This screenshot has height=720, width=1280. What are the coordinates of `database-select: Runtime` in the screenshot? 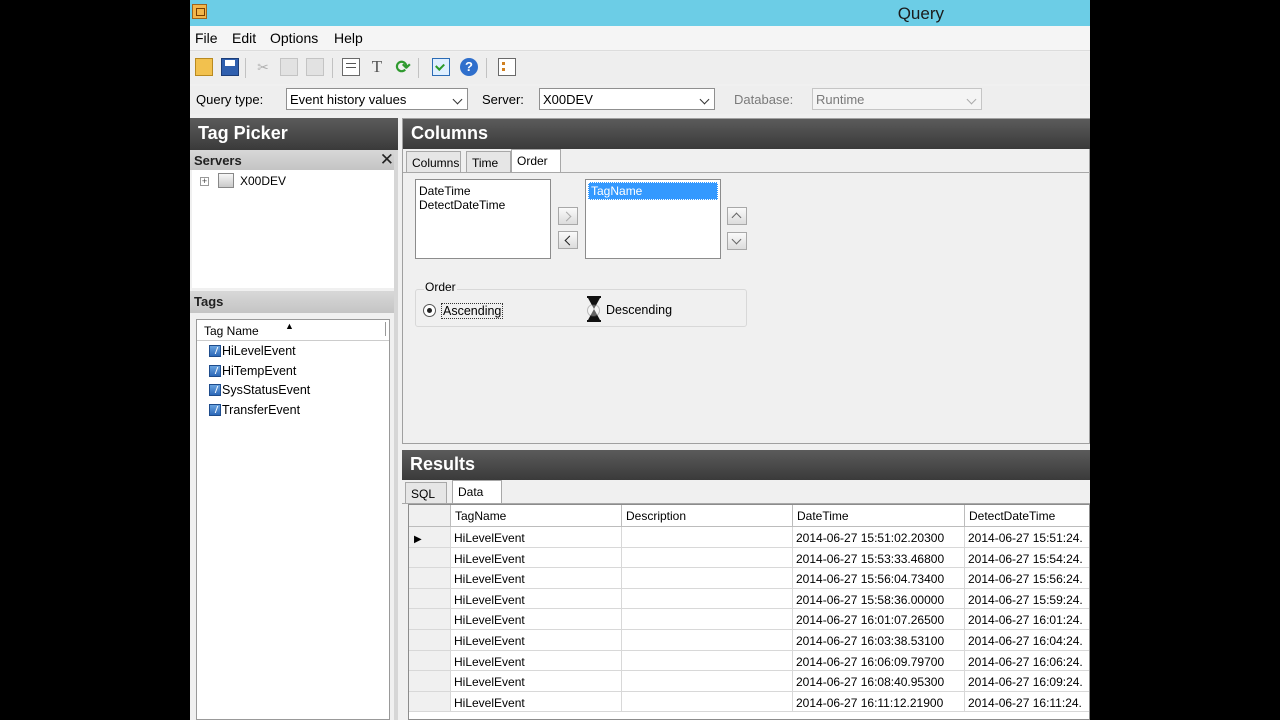 It's located at (897, 99).